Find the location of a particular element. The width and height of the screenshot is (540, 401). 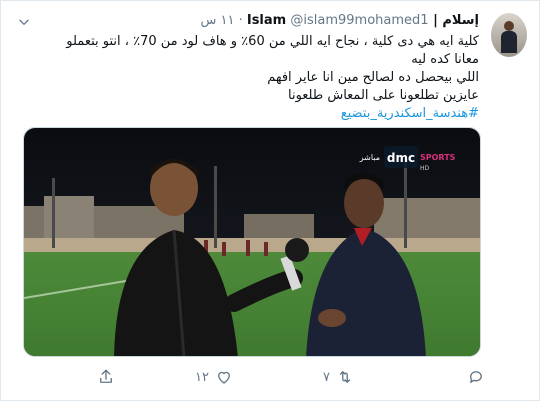

chevron-down-icon is located at coordinates (24, 22).